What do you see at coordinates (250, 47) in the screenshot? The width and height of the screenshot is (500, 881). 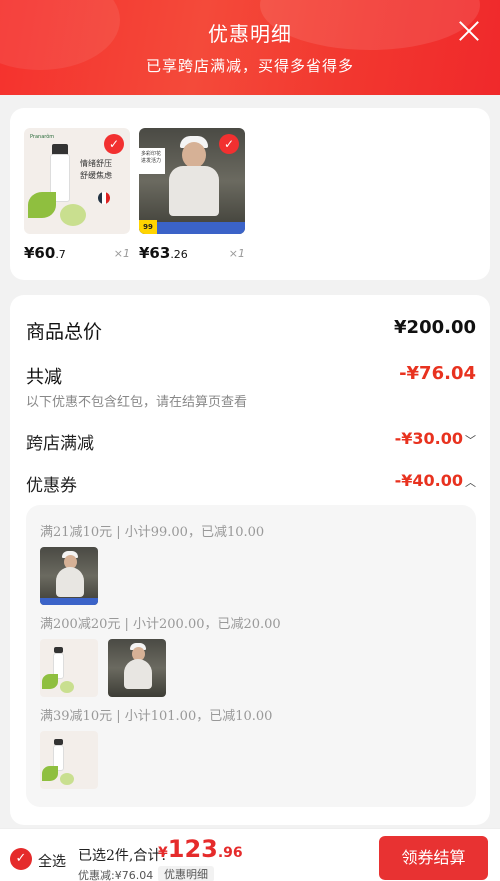 I see `header: 优惠明细 已享跨店满减，买得多省得多` at bounding box center [250, 47].